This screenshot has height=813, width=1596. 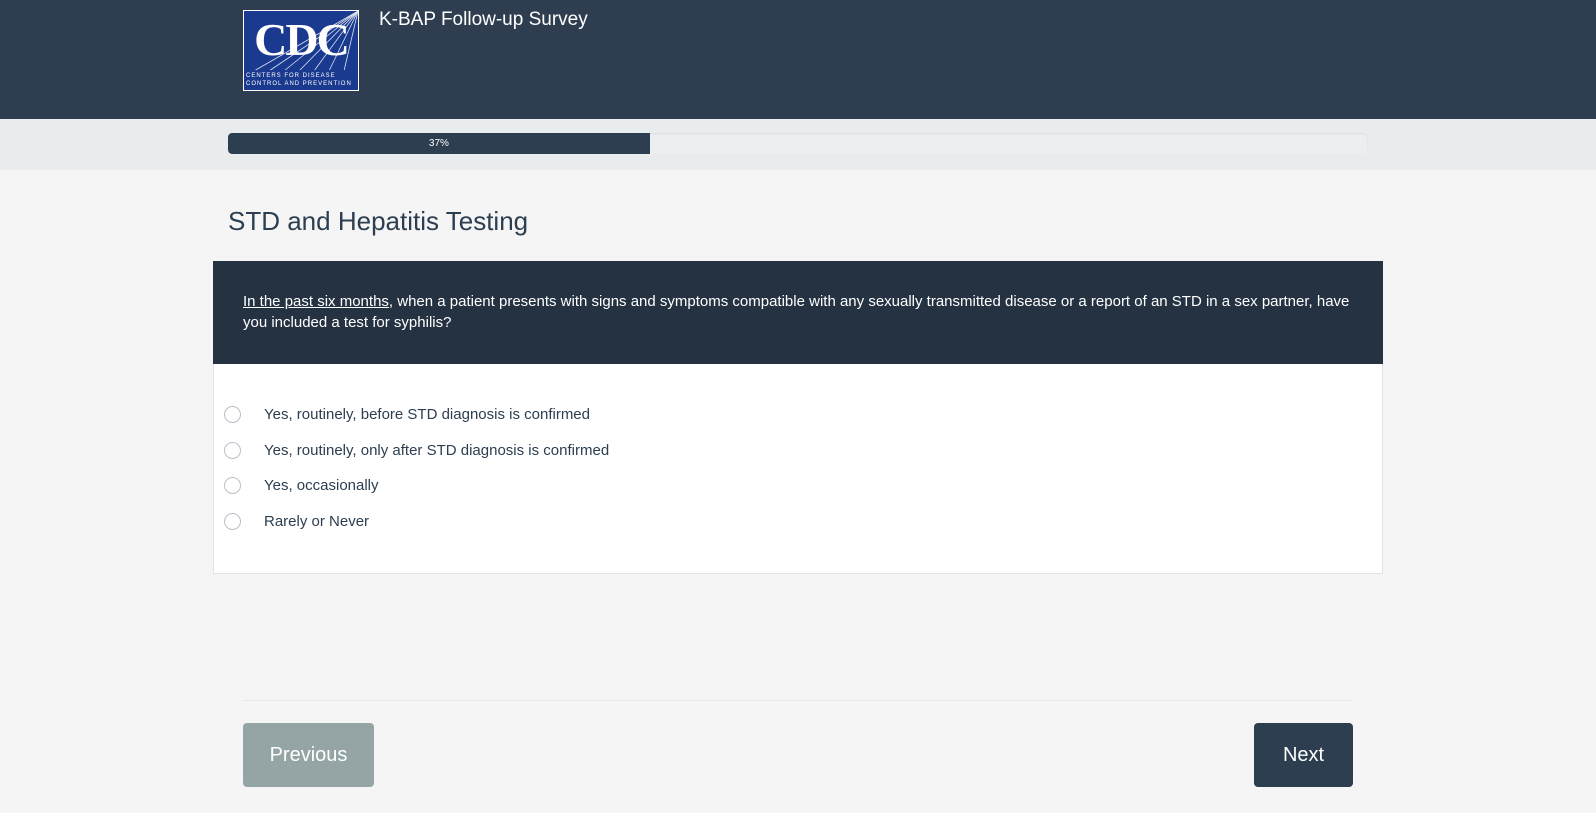 I want to click on answer-option: Yes, occasionally, so click(x=798, y=486).